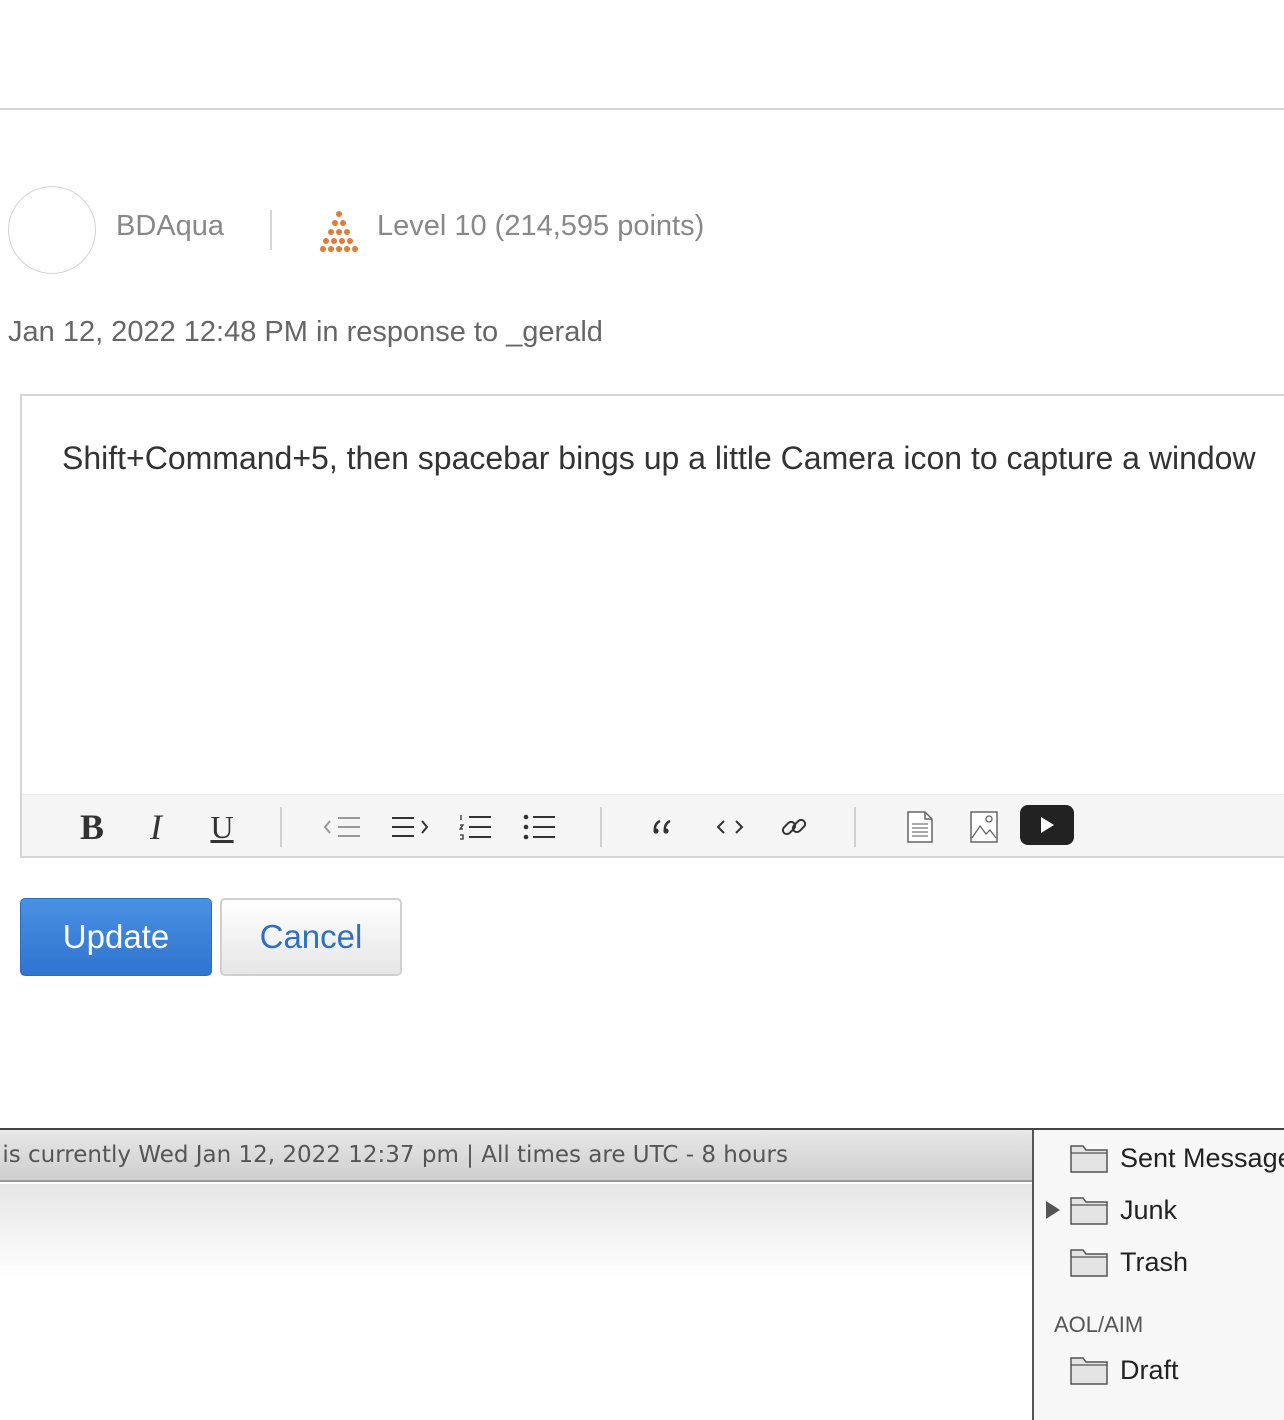 This screenshot has height=1420, width=1284. Describe the element at coordinates (52, 230) in the screenshot. I see `avatar` at that location.